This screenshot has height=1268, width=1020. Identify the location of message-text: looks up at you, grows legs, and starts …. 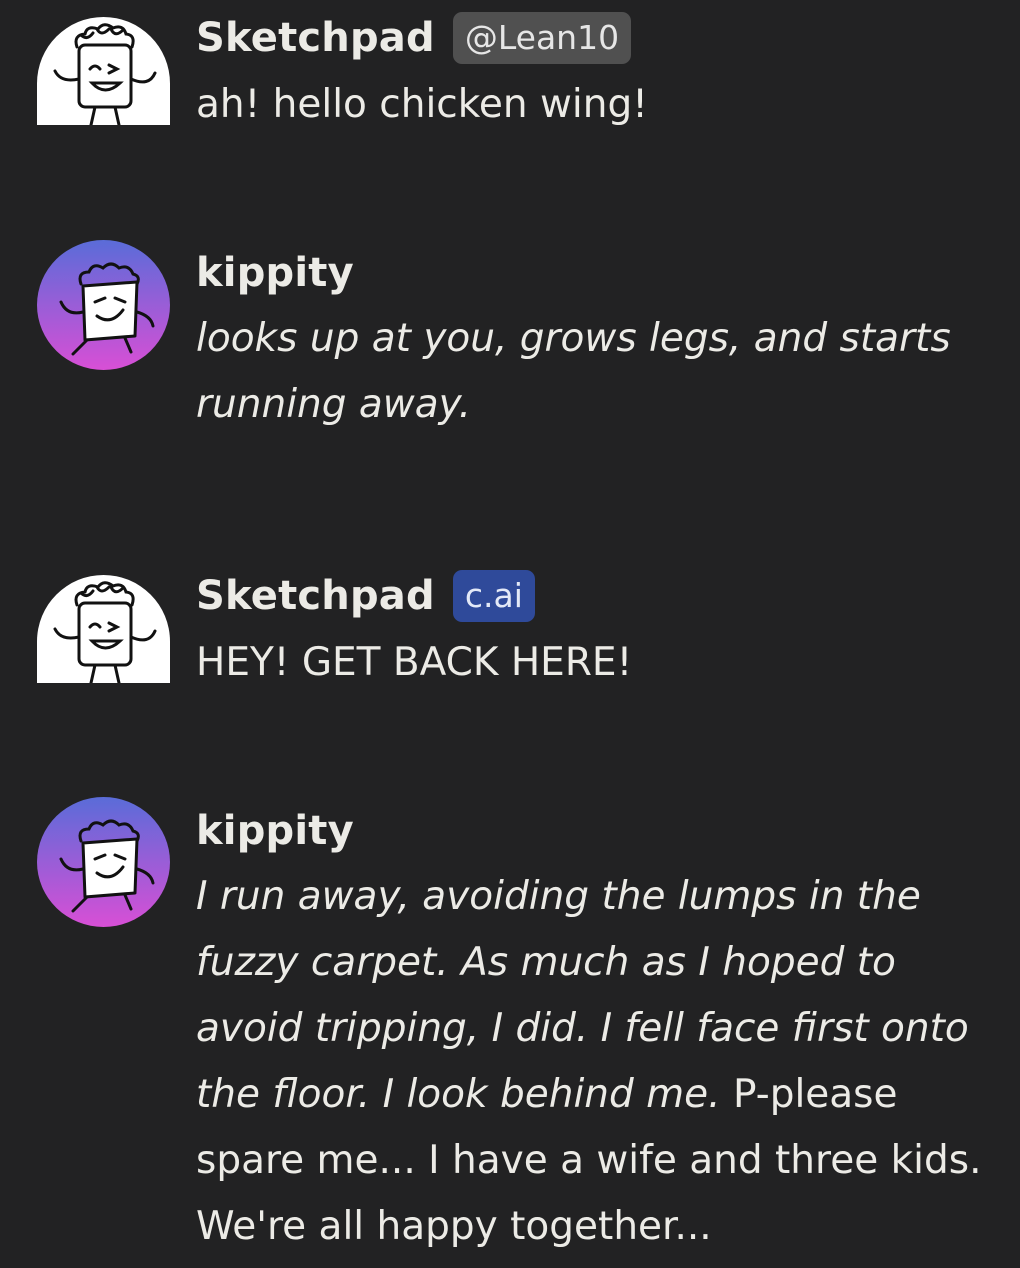
(596, 372).